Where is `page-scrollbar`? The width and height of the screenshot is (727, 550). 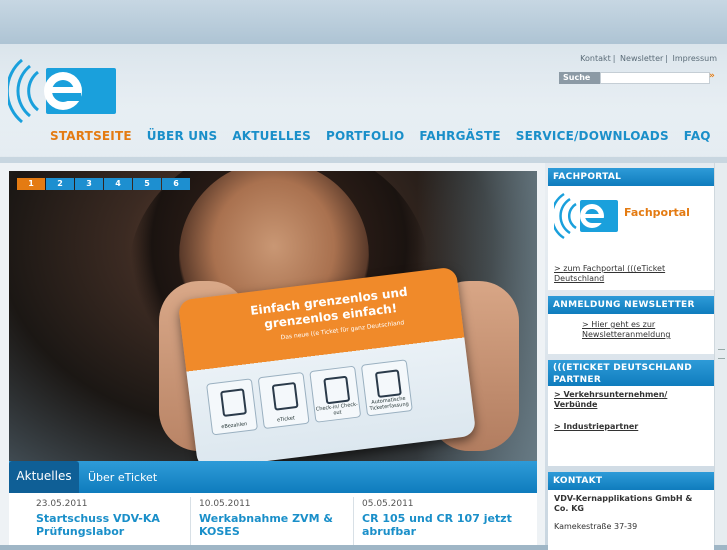
page-scrollbar is located at coordinates (720, 354).